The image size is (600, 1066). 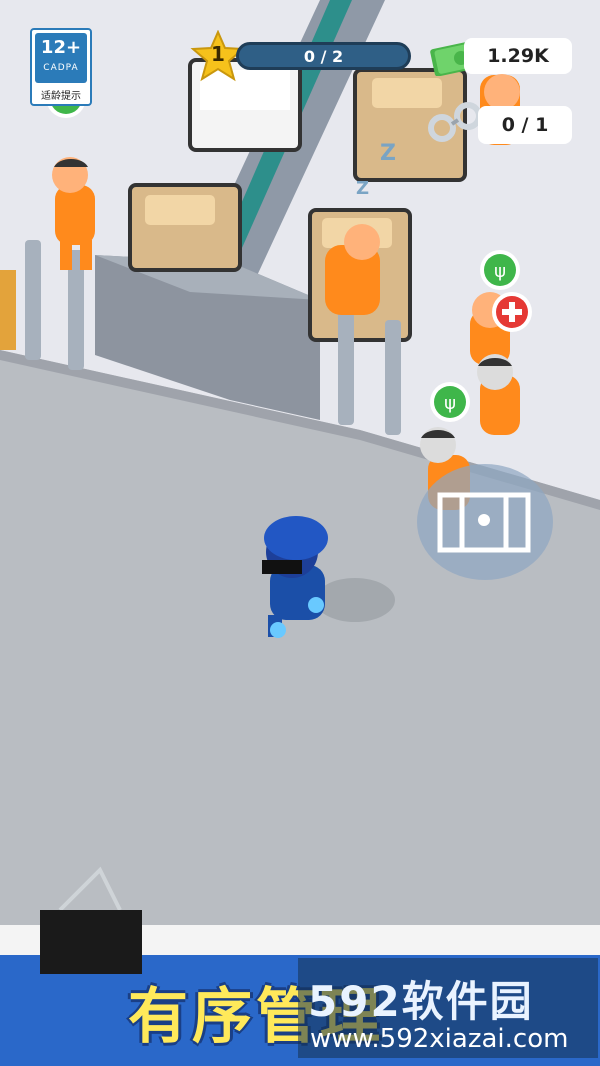 What do you see at coordinates (61, 47) in the screenshot?
I see `age-rating-value: 12+` at bounding box center [61, 47].